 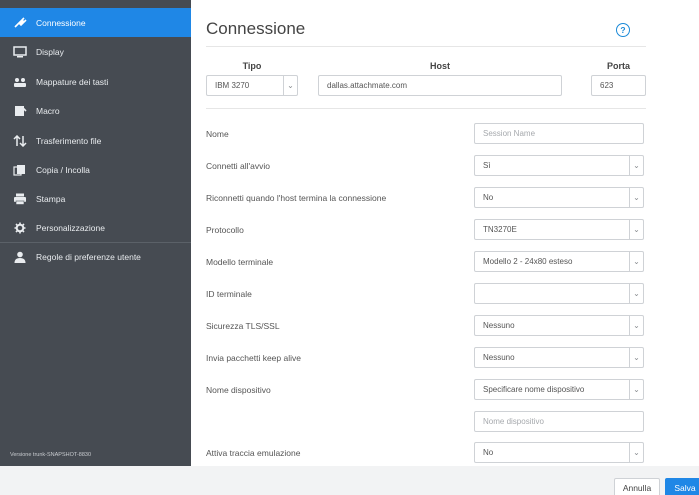 What do you see at coordinates (238, 166) in the screenshot?
I see `label-connetti-avvio: Connetti all'avvio` at bounding box center [238, 166].